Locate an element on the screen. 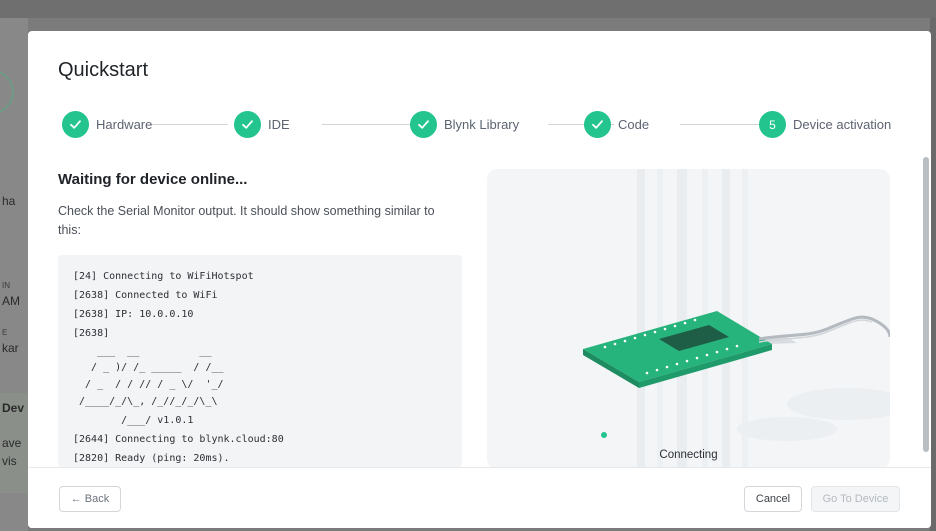 This screenshot has width=936, height=531. background-top-bar is located at coordinates (468, 9).